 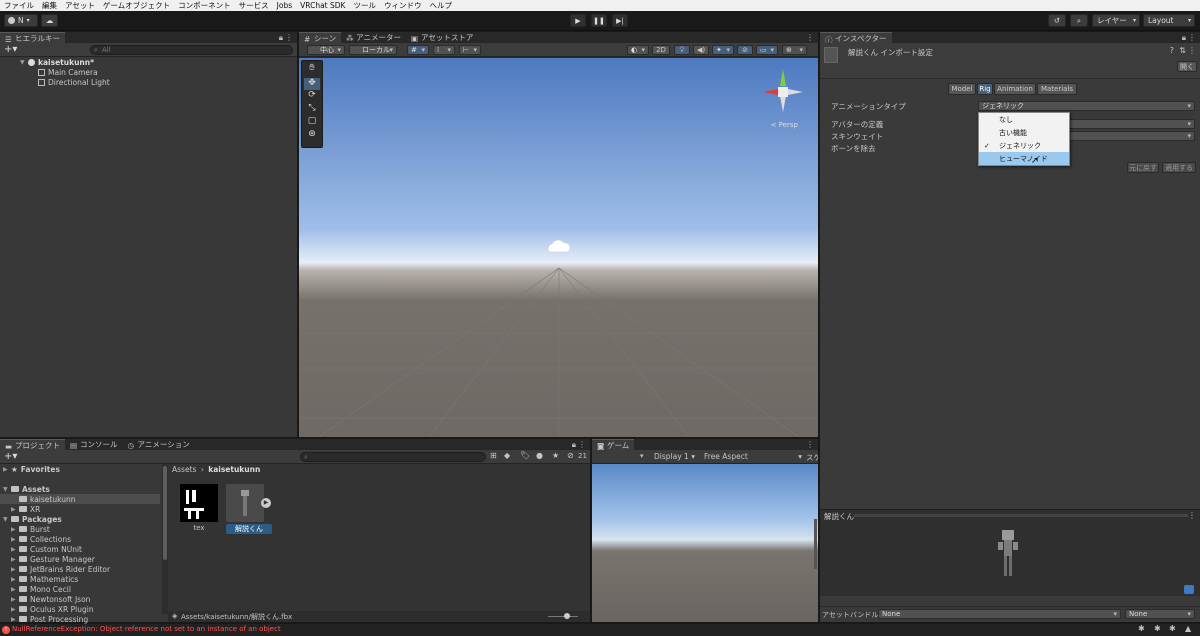 What do you see at coordinates (373, 37) in the screenshot?
I see `tab-animator: ⁂ アニメーター` at bounding box center [373, 37].